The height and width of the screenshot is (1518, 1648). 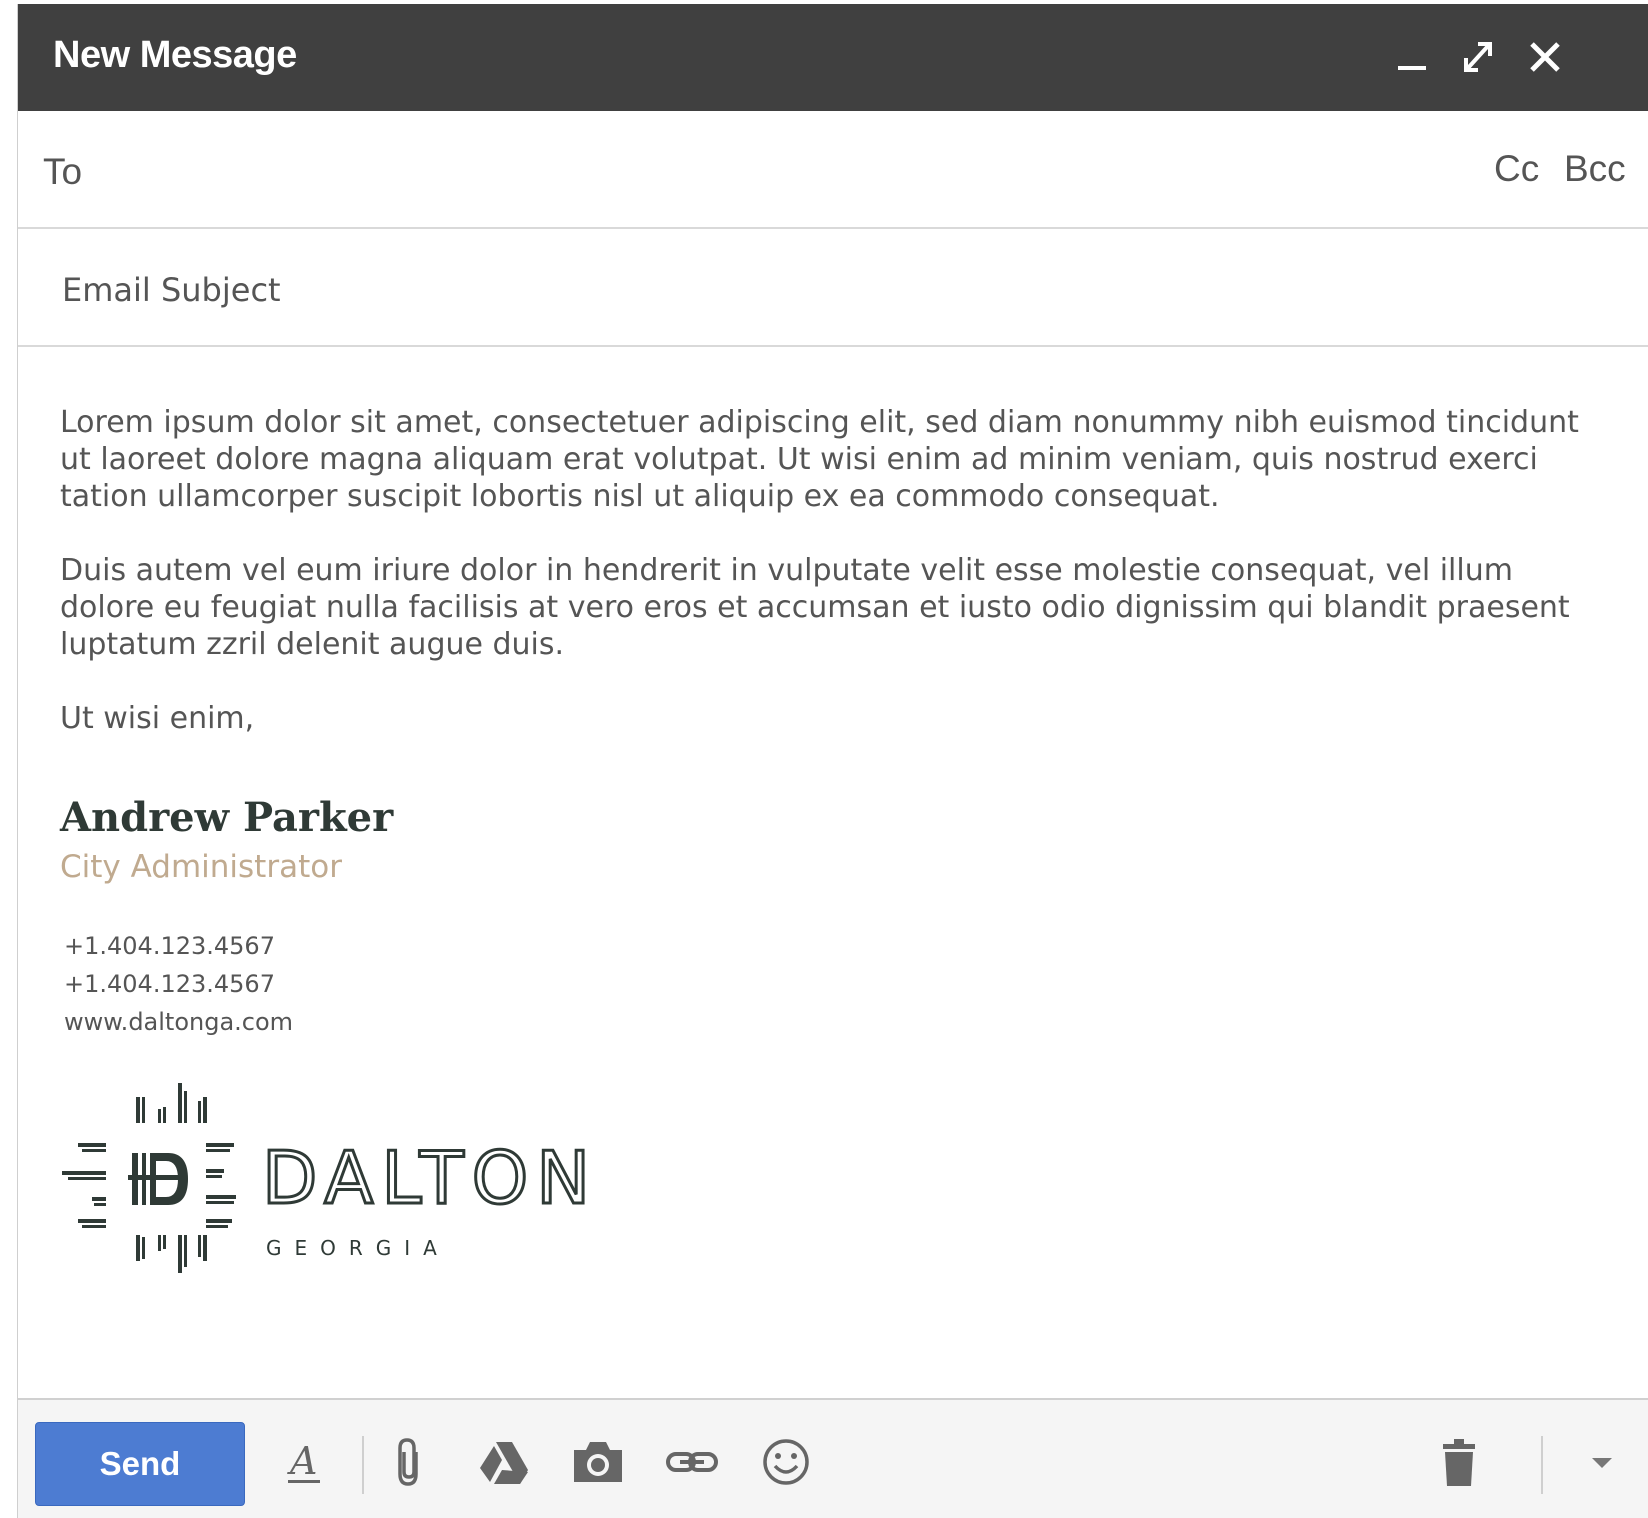 What do you see at coordinates (842, 290) in the screenshot?
I see `subject-input` at bounding box center [842, 290].